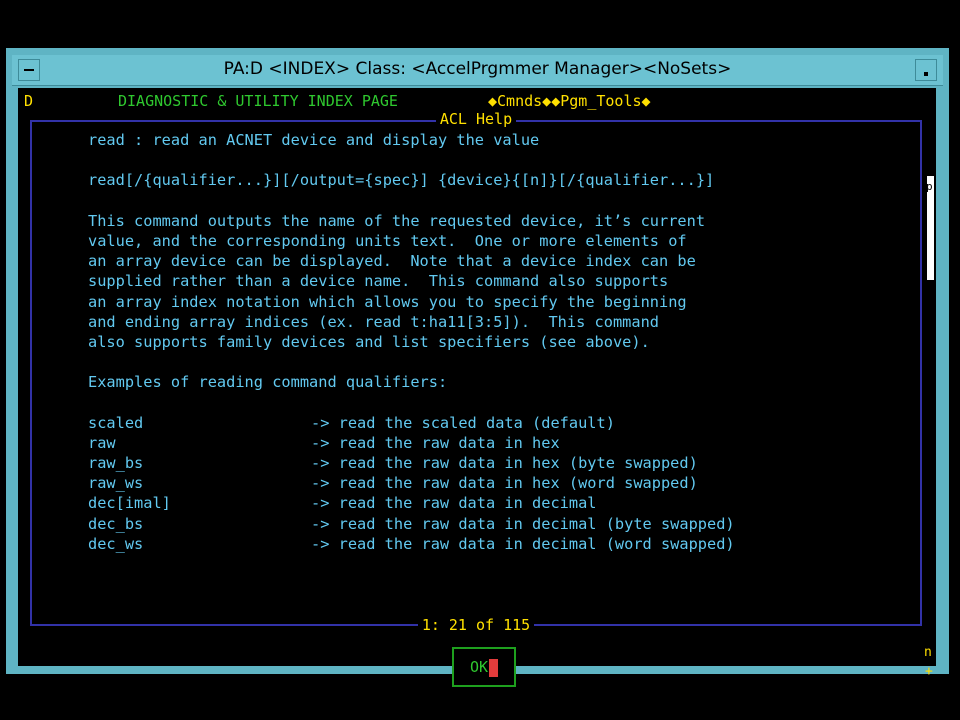  Describe the element at coordinates (929, 186) in the screenshot. I see `scroll-up-icon: p` at that location.